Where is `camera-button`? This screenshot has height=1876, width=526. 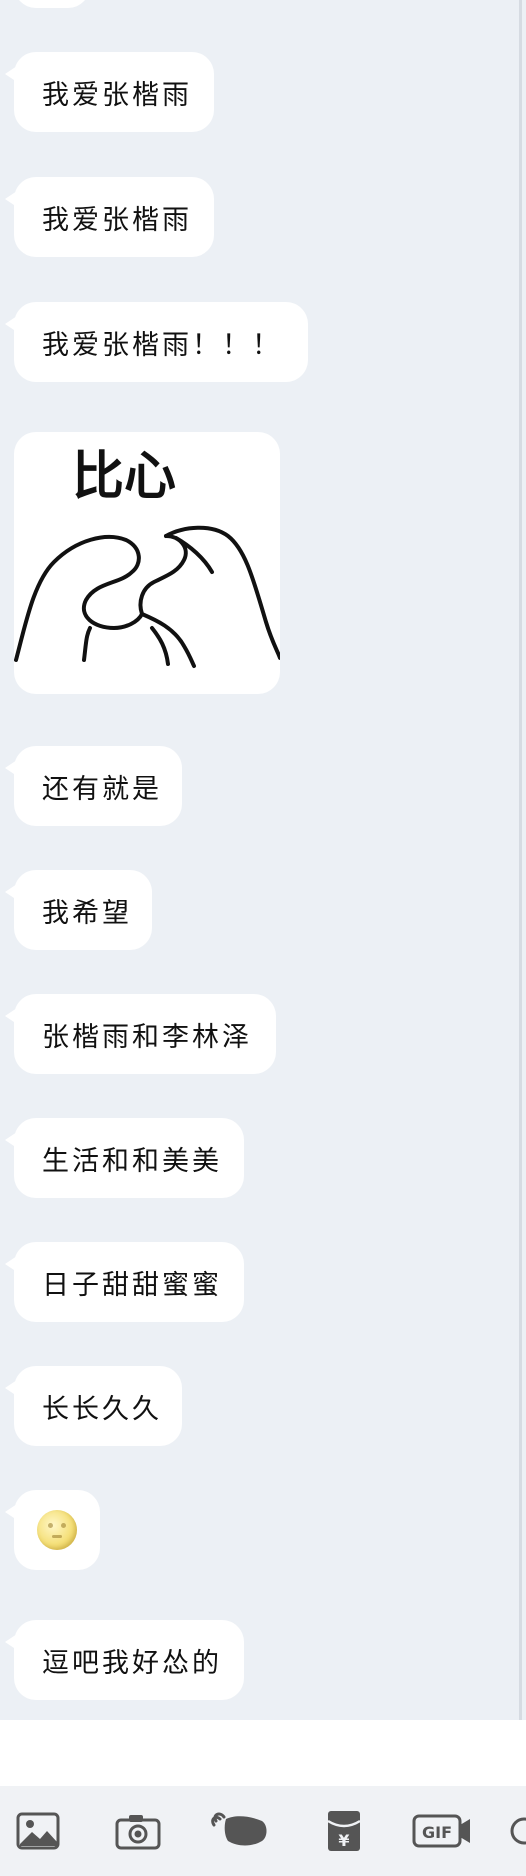 camera-button is located at coordinates (138, 1831).